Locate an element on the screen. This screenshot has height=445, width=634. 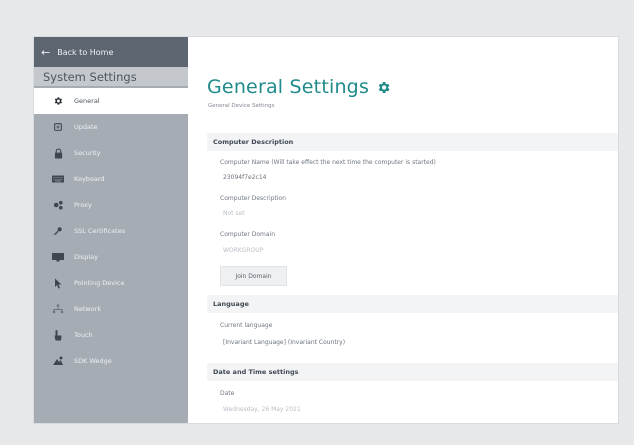
current-language-label: Current language is located at coordinates (246, 325).